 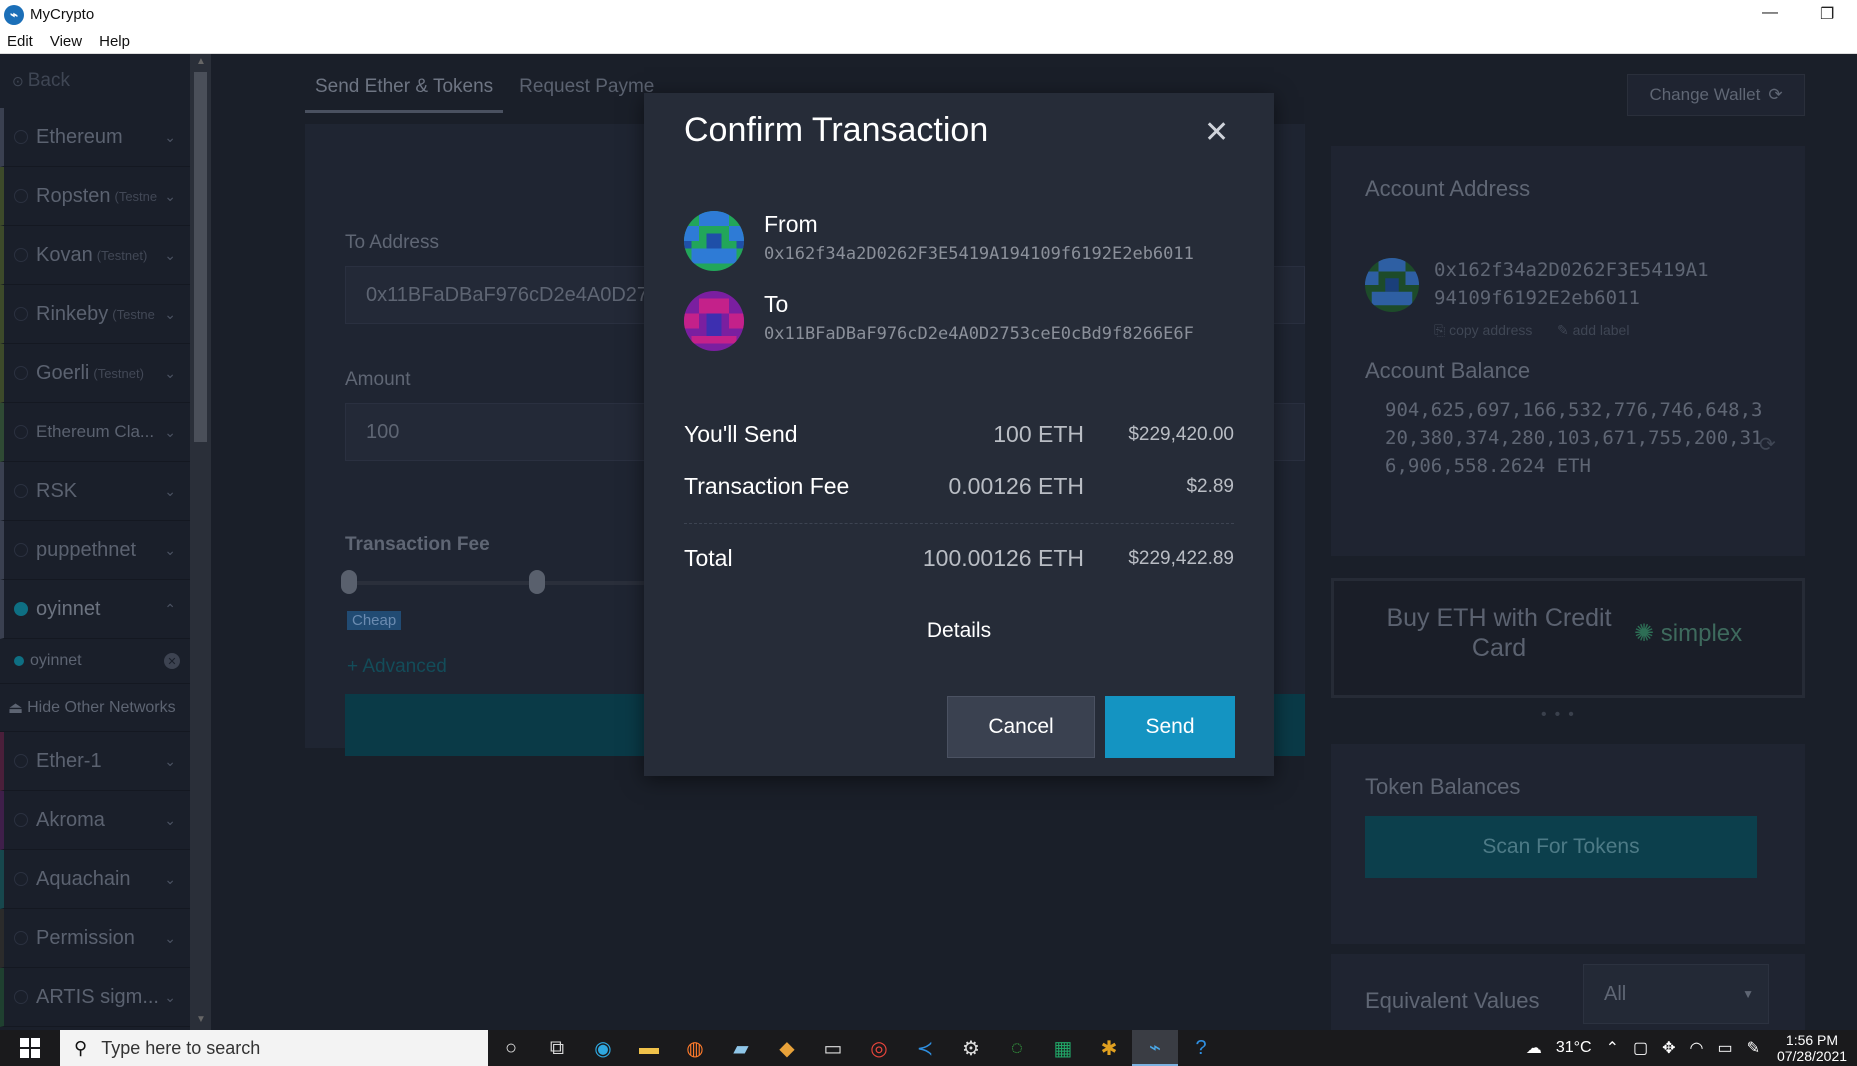 What do you see at coordinates (95, 432) in the screenshot?
I see `network-ethereum-classic: Ethereum Cla... ⌄` at bounding box center [95, 432].